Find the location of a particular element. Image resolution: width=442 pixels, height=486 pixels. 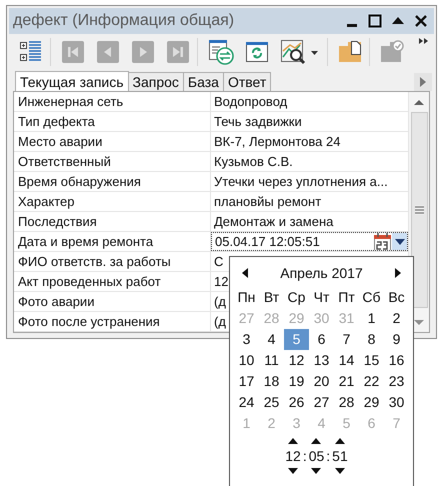

field-label: Последствия is located at coordinates (112, 221).